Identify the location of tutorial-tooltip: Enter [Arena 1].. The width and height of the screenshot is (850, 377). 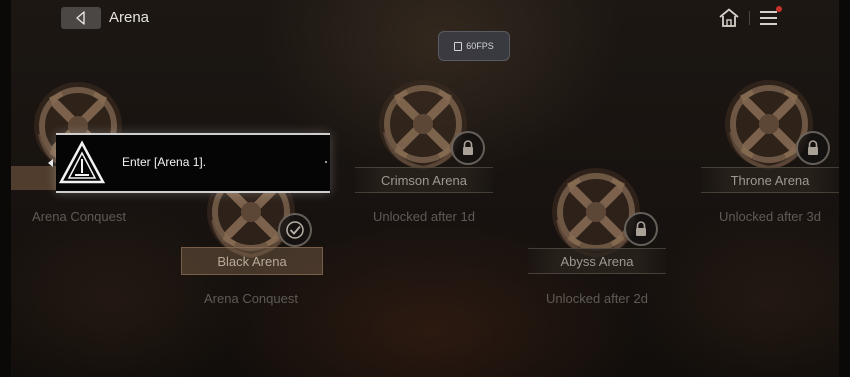
(189, 163).